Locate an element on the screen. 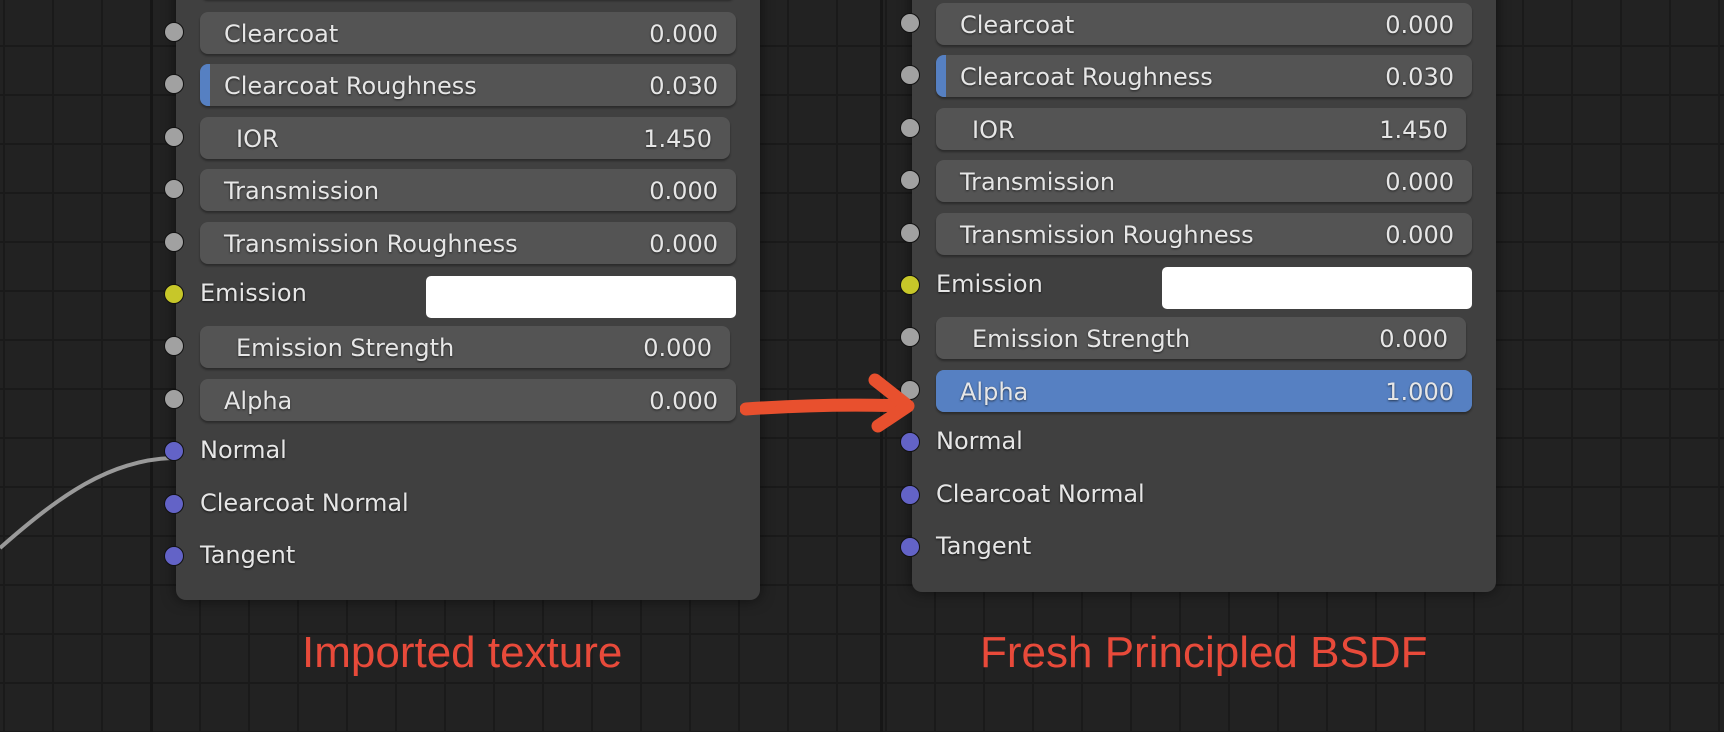 This screenshot has height=732, width=1724. input-row-alpha: Alpha 0.000 is located at coordinates (462, 399).